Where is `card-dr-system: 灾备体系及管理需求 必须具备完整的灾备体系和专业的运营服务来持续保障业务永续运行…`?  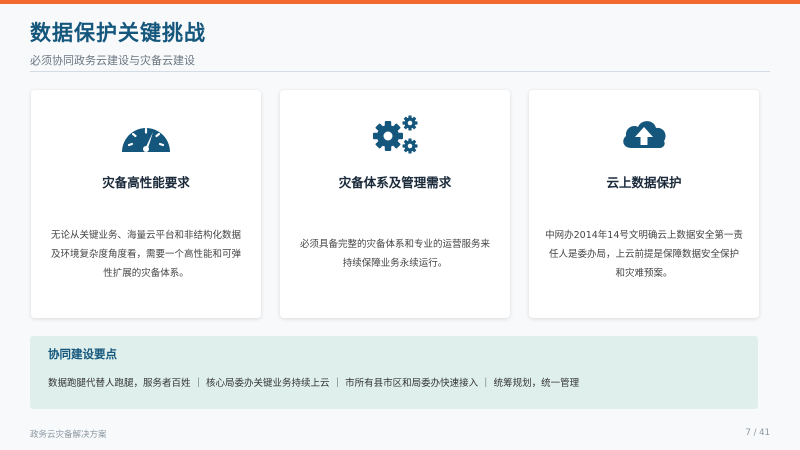
card-dr-system: 灾备体系及管理需求 必须具备完整的灾备体系和专业的运营服务来持续保障业务永续运行… is located at coordinates (395, 204).